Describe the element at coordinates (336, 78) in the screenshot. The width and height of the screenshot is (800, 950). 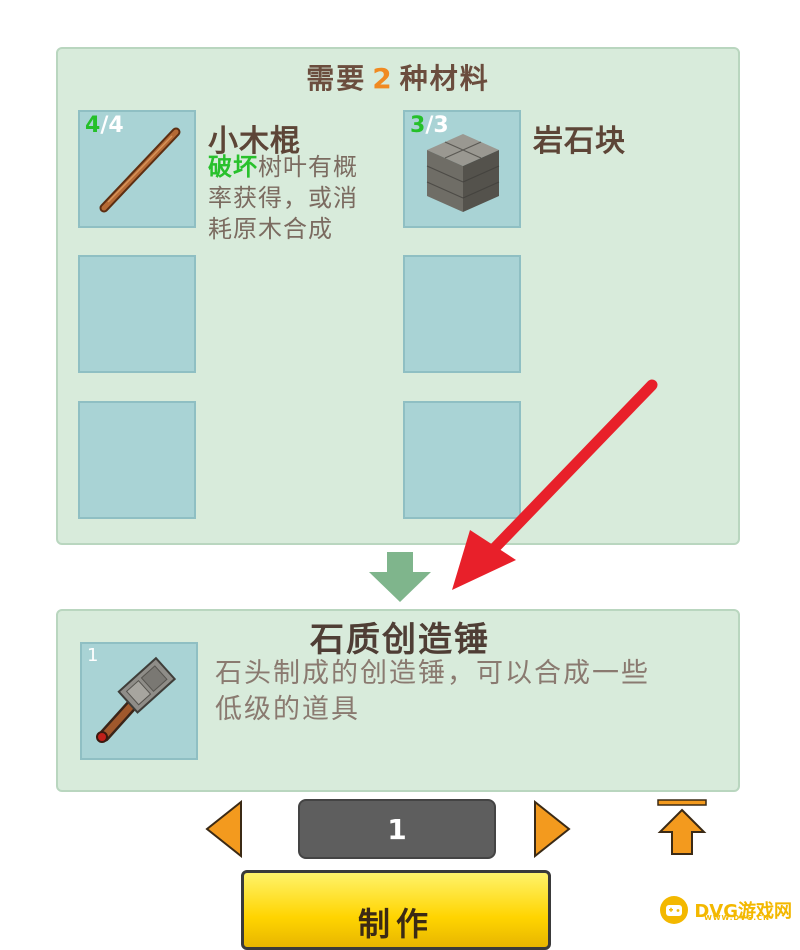
I see `materials-title-prefix: 需要` at that location.